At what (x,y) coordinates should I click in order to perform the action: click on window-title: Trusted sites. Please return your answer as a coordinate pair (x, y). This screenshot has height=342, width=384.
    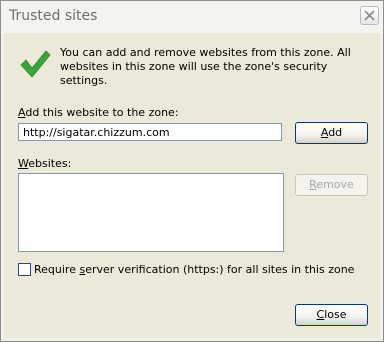
    Looking at the image, I should click on (53, 16).